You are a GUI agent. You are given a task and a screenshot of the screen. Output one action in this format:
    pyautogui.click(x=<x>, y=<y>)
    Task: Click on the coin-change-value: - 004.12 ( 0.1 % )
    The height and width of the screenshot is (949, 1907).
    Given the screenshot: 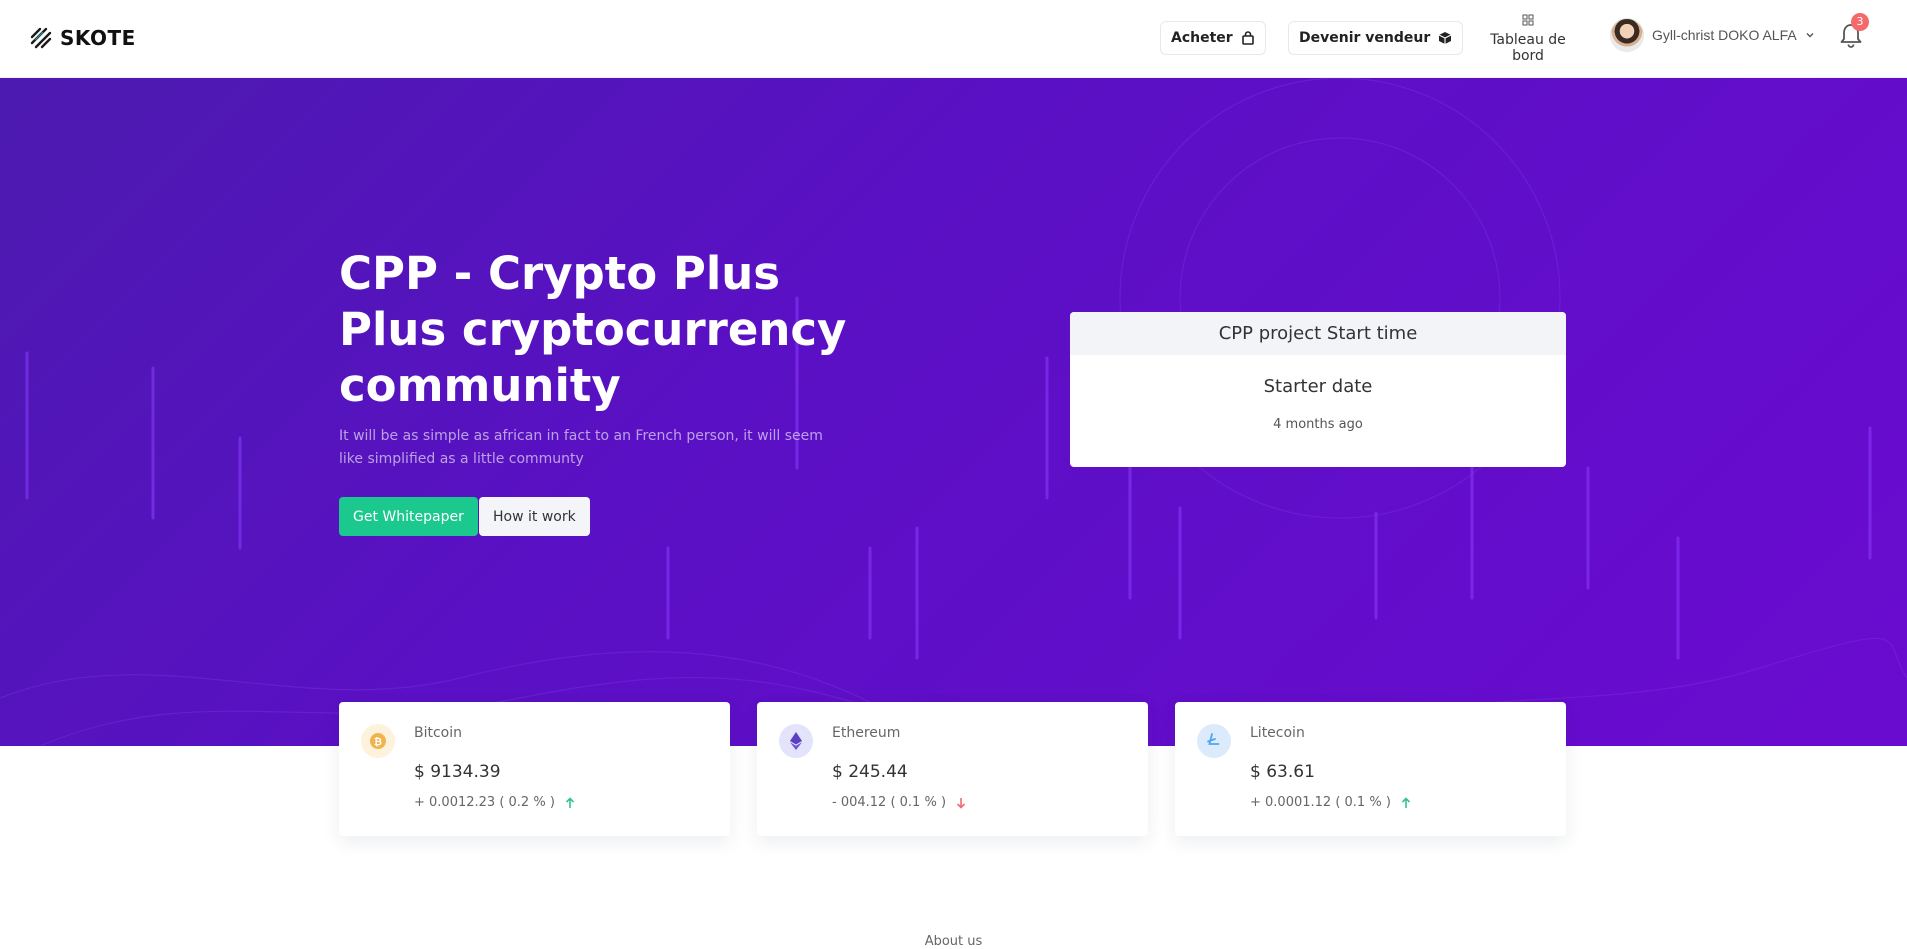 What is the action you would take?
    pyautogui.click(x=889, y=802)
    